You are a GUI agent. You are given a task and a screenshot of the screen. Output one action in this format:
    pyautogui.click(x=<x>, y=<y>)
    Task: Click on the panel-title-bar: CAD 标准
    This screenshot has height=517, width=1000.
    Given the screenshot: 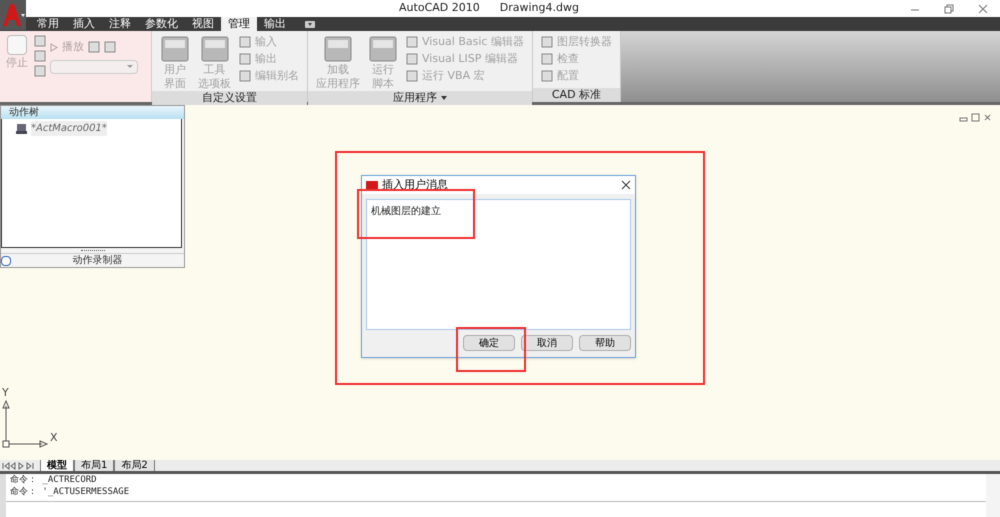 What is the action you would take?
    pyautogui.click(x=576, y=95)
    